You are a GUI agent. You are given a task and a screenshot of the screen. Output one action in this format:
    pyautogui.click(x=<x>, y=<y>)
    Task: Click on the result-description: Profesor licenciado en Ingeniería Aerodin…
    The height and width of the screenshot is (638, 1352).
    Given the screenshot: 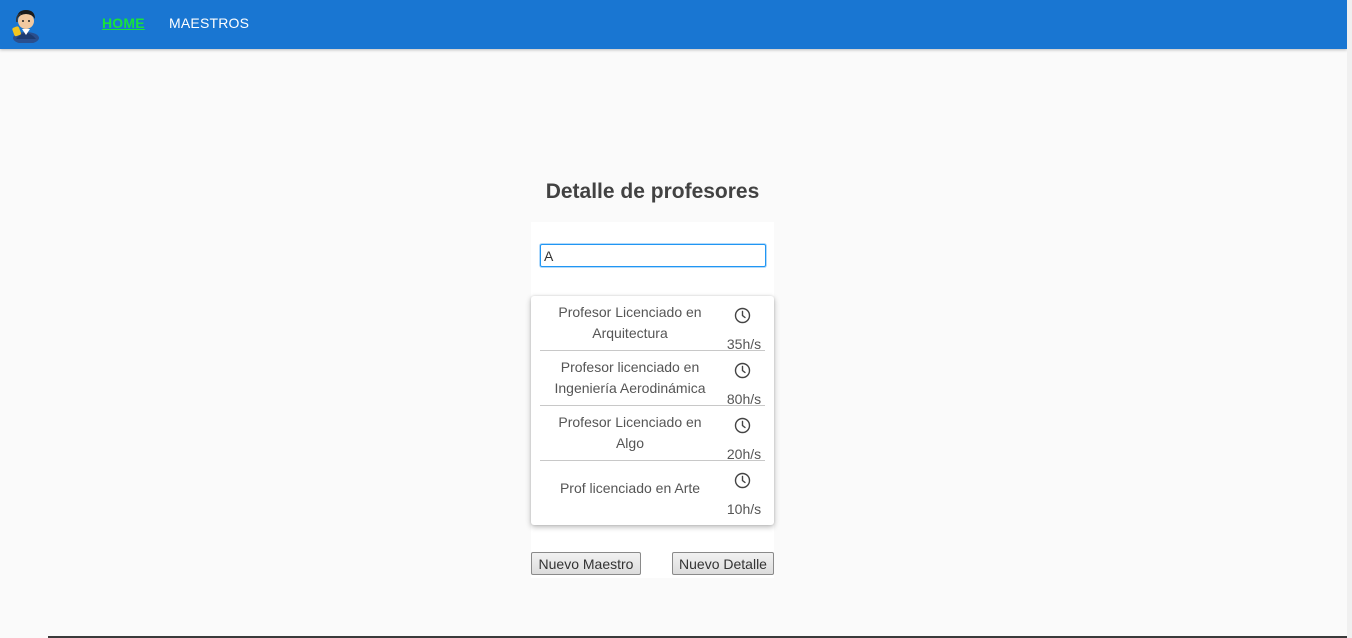 What is the action you would take?
    pyautogui.click(x=630, y=378)
    